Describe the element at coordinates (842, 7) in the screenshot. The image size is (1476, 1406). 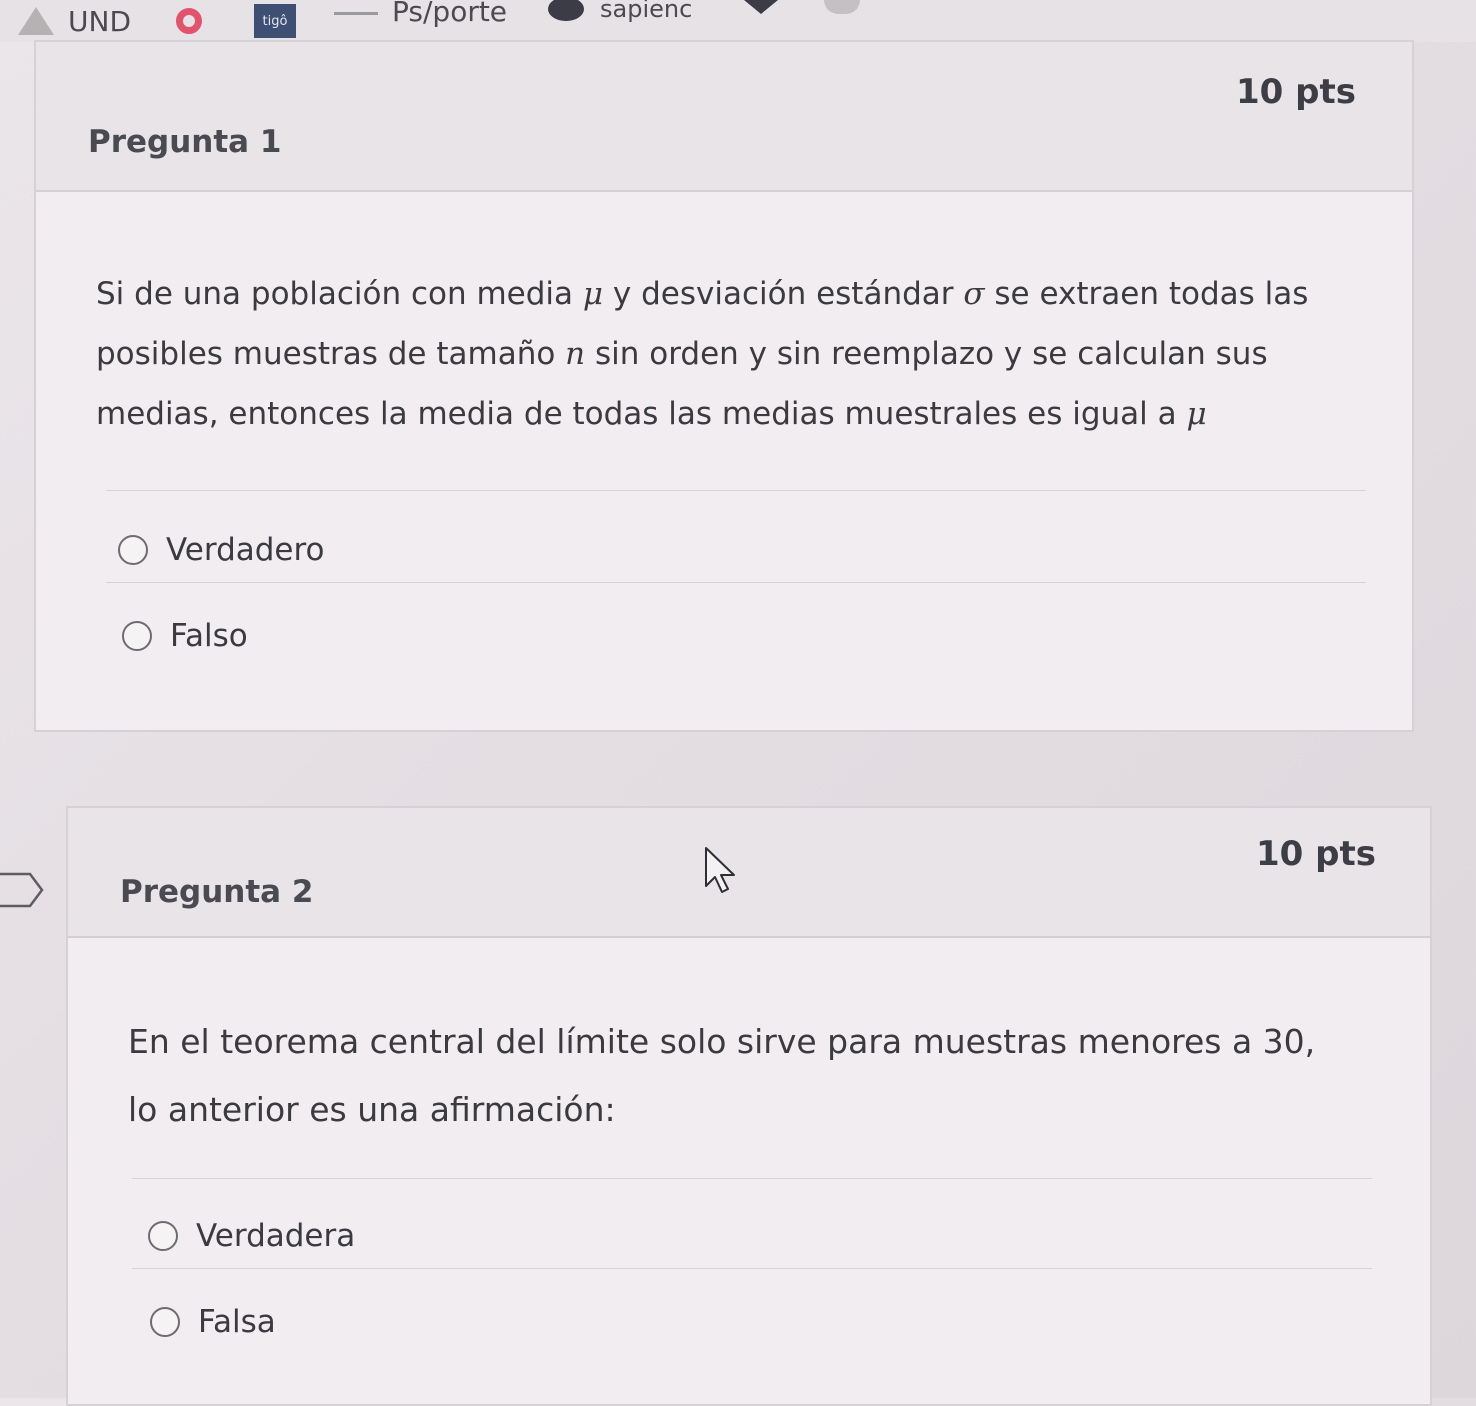
I see `faint-bookmark-icon` at that location.